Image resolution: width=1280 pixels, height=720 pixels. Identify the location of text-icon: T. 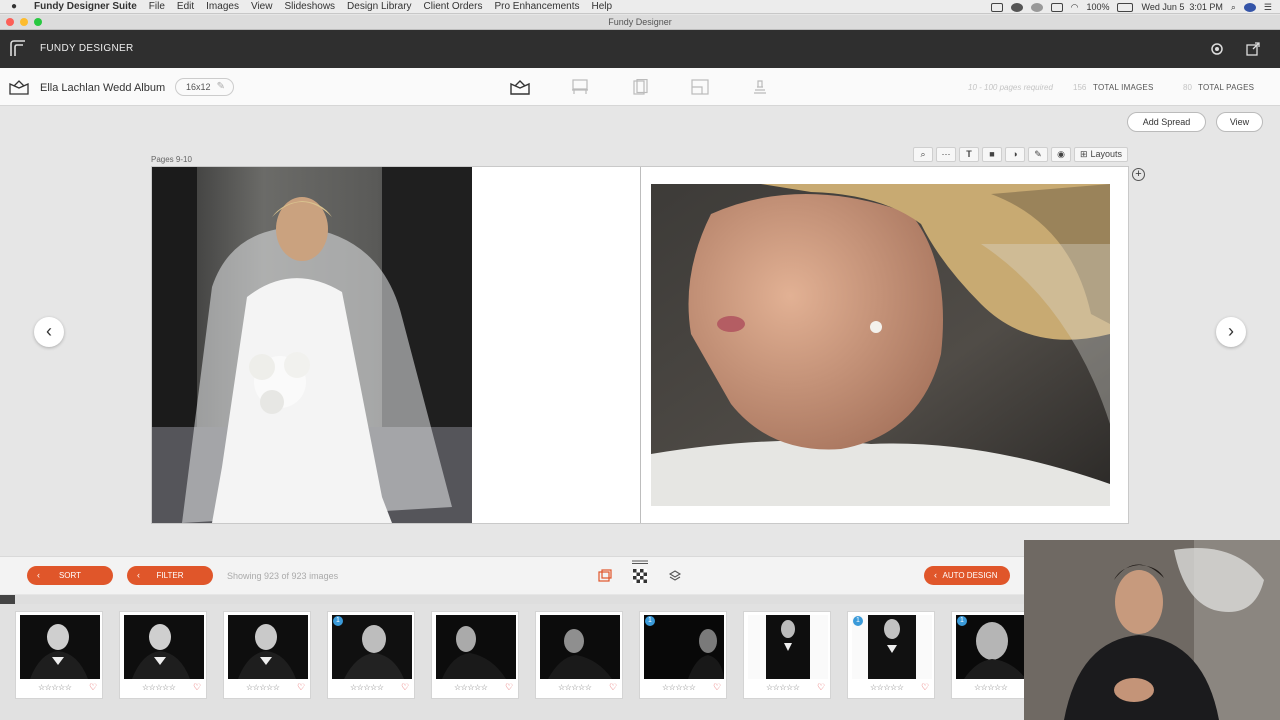
(969, 154).